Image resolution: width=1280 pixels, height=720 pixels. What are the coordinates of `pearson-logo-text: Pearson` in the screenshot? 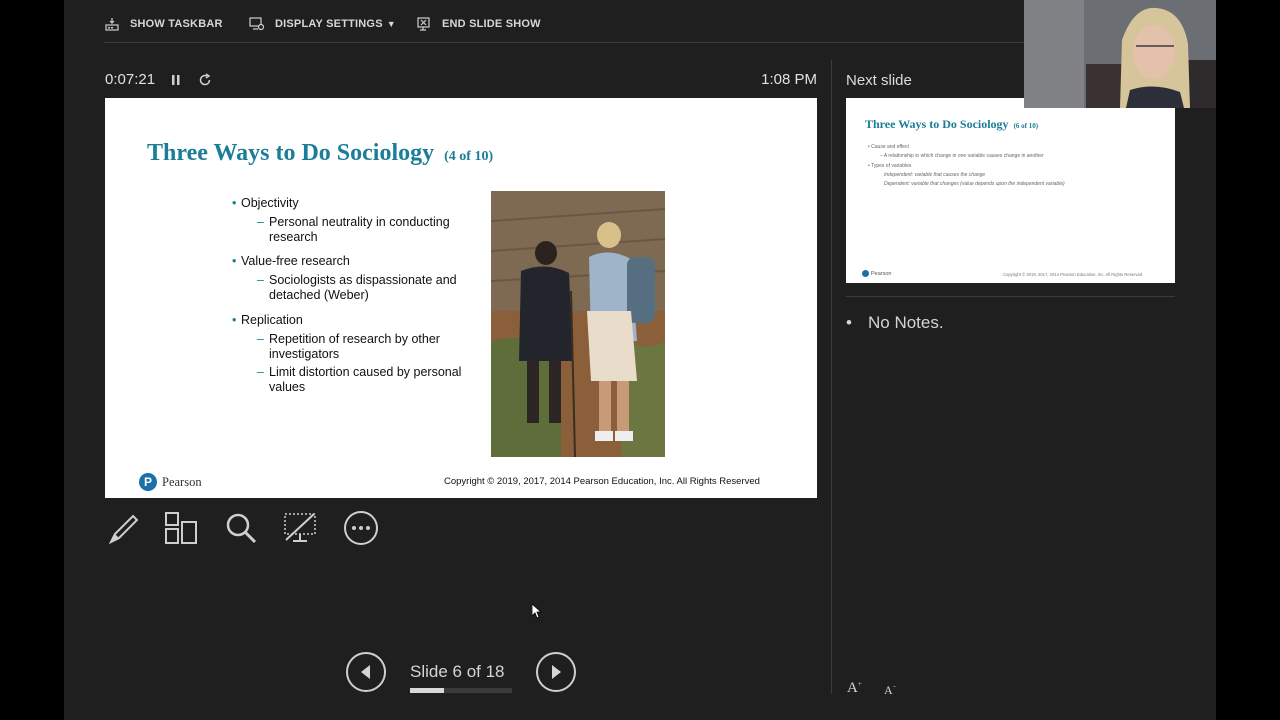 It's located at (182, 481).